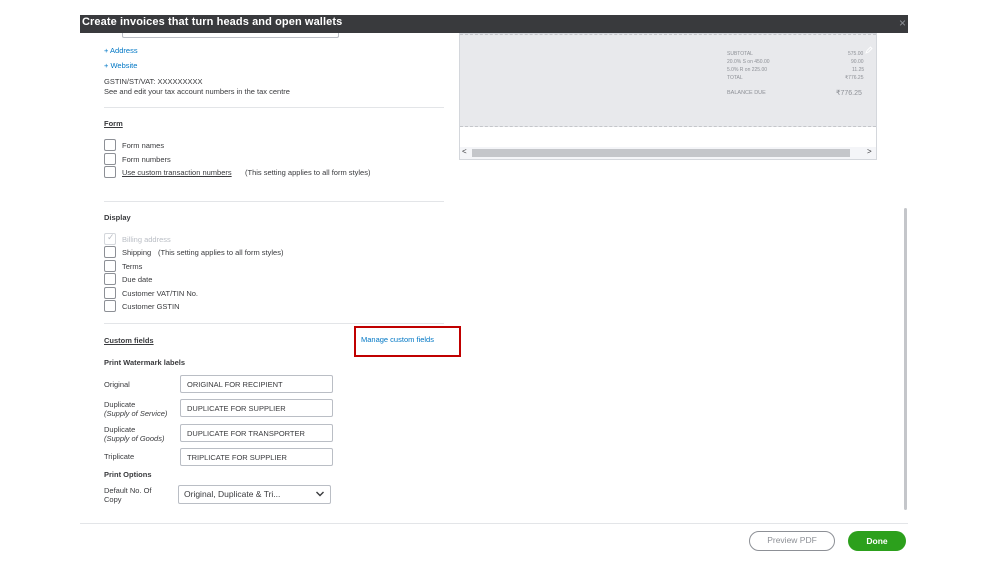  I want to click on watermark-triplicate-label: Triplicate, so click(119, 456).